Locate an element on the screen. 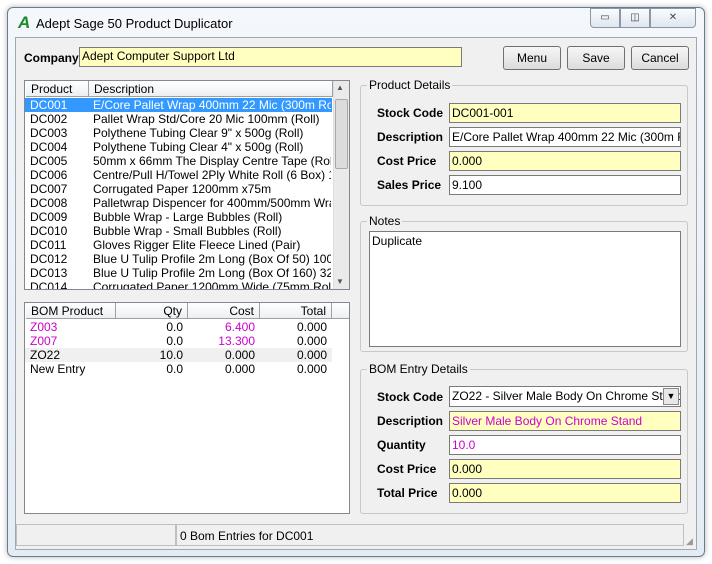  sales-price-label: Sales Price is located at coordinates (409, 185).